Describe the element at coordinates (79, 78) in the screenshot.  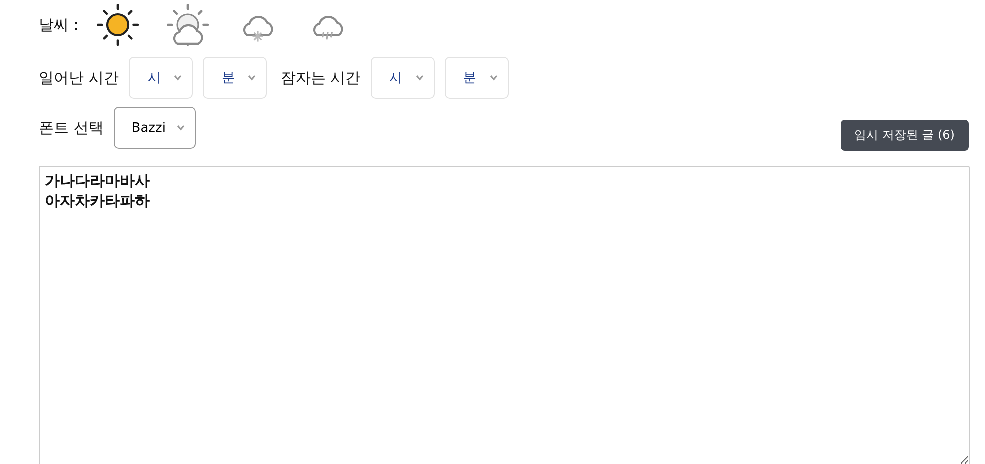
I see `wake-time-label: 일어난 시간` at that location.